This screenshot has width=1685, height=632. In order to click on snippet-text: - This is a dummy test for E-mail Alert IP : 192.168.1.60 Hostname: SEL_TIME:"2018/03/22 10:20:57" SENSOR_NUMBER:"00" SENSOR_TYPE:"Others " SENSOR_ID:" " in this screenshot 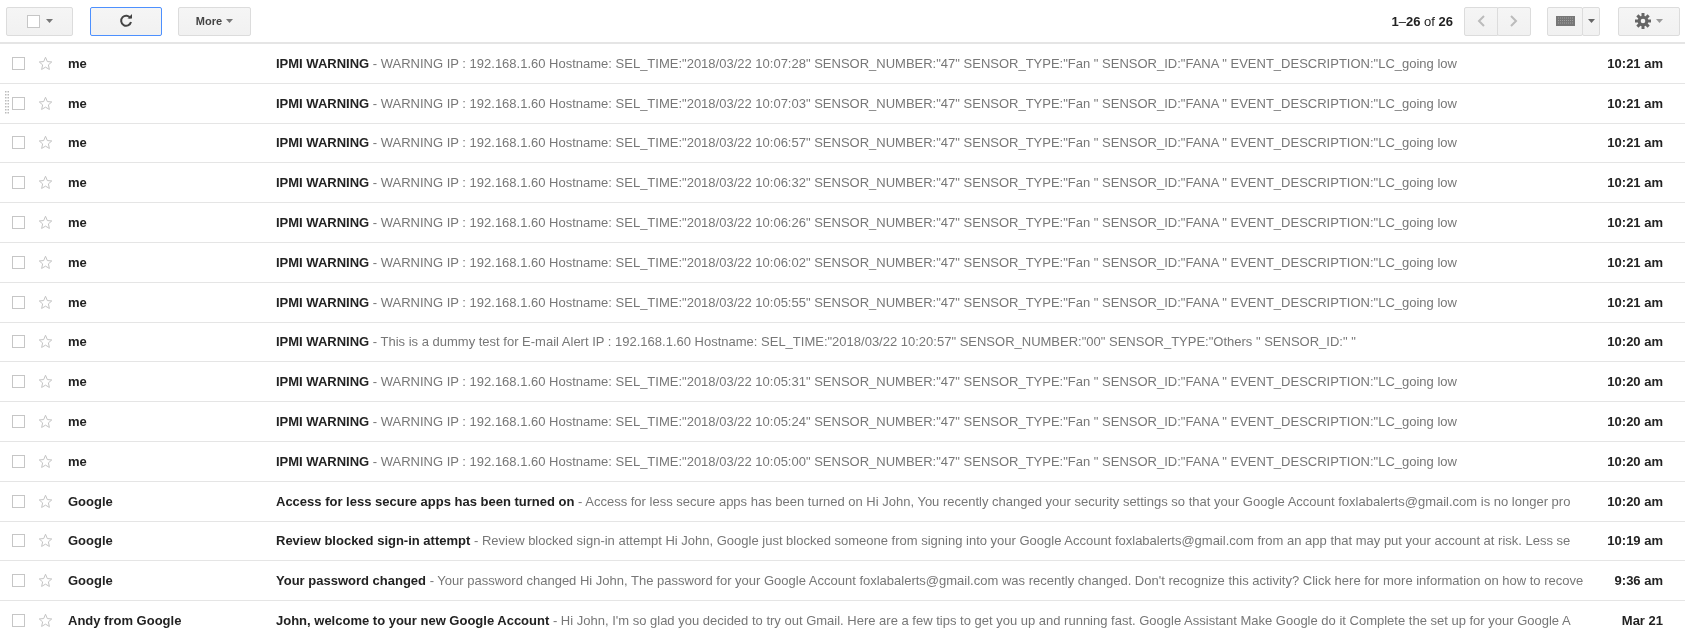, I will do `click(864, 342)`.